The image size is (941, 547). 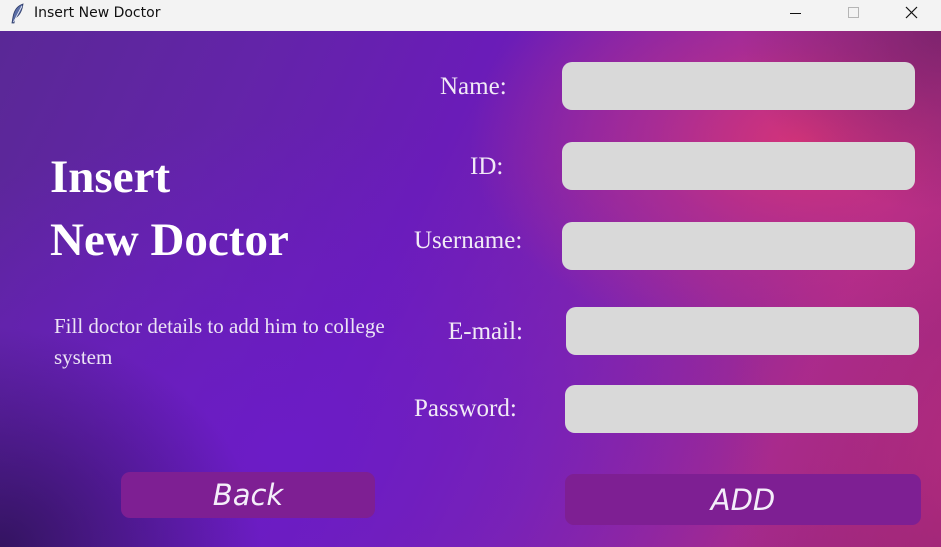 I want to click on email-field, so click(x=742, y=331).